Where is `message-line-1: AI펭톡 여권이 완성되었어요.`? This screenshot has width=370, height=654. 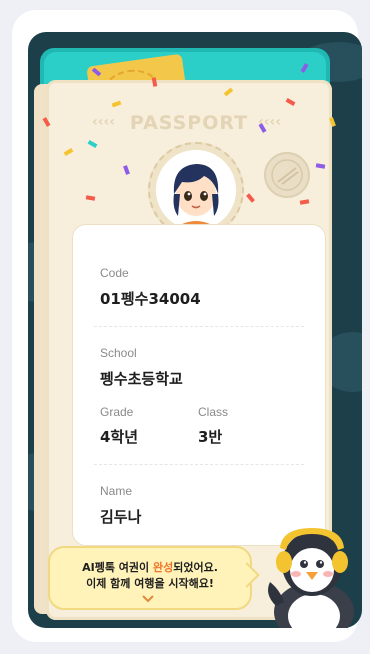 message-line-1: AI펭톡 여권이 완성되었어요. is located at coordinates (150, 567).